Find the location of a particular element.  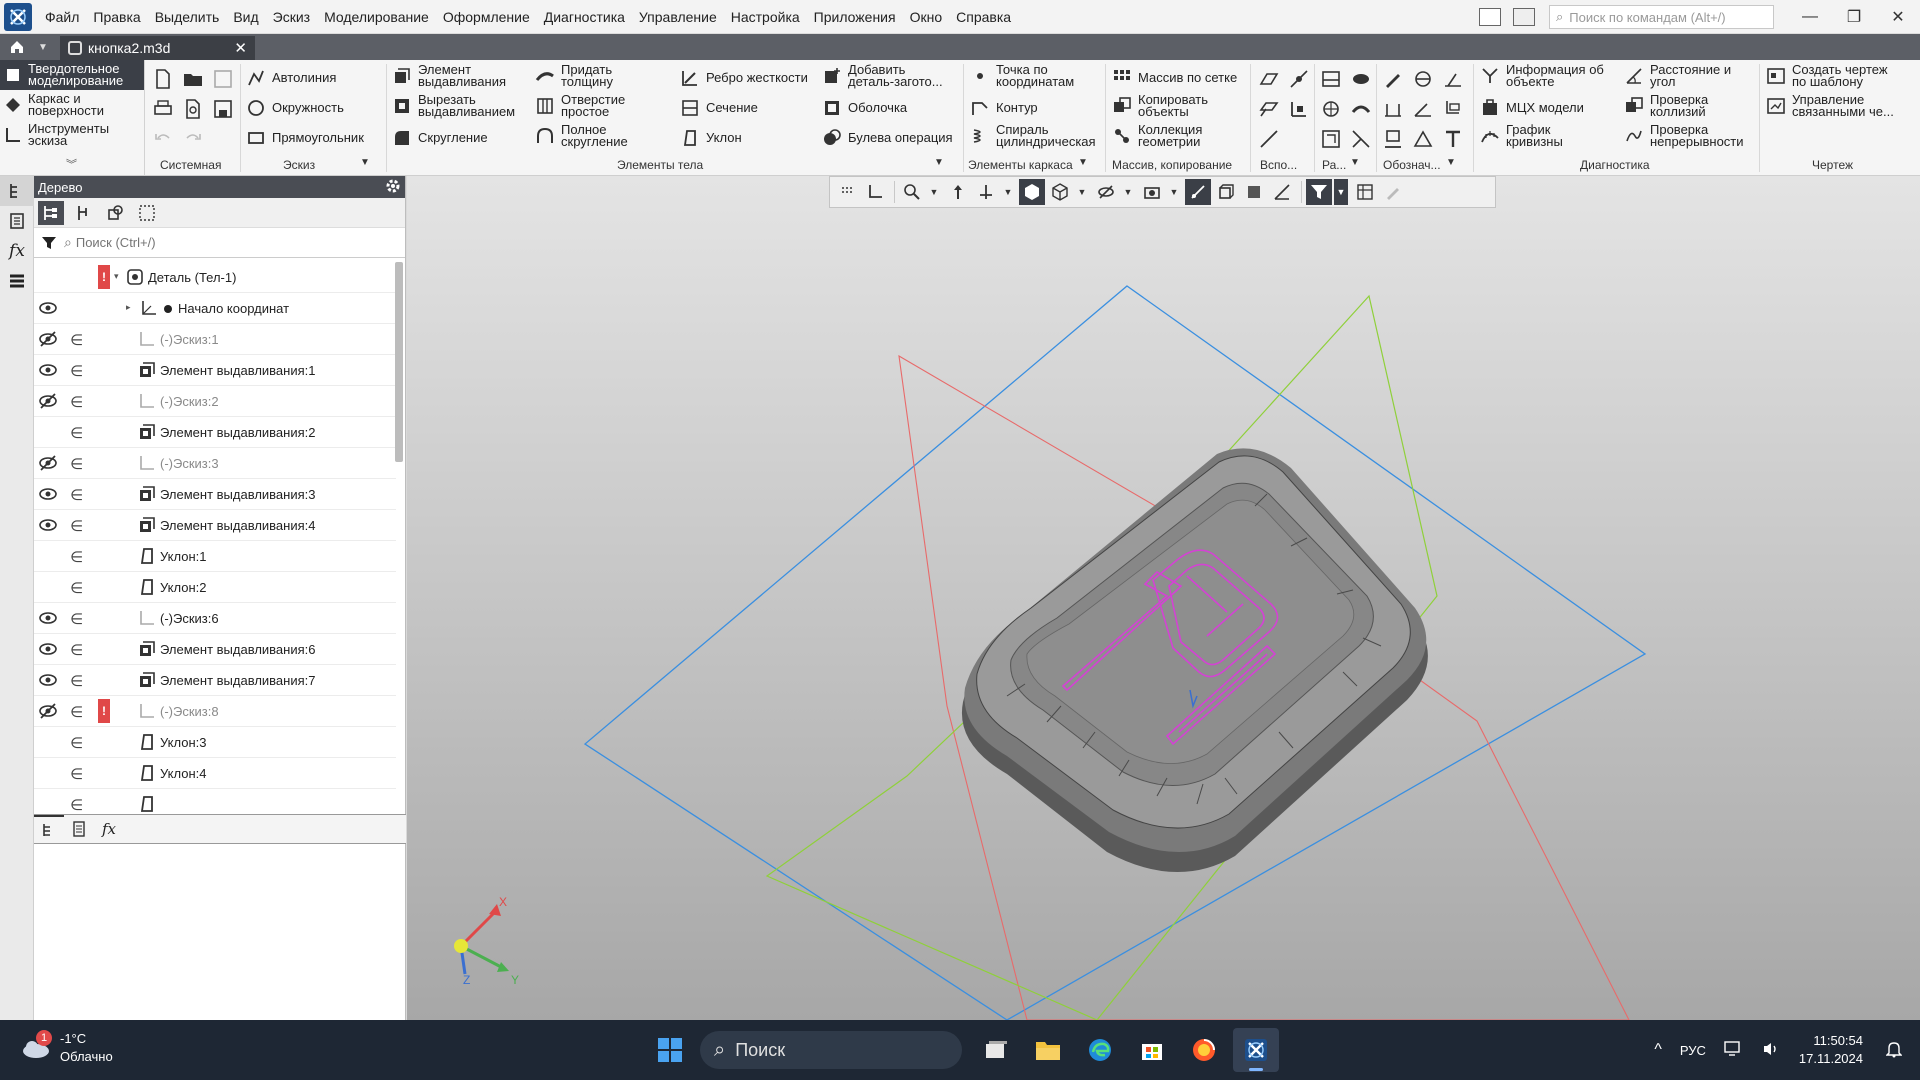

microsoft-store-icon is located at coordinates (1152, 1050).